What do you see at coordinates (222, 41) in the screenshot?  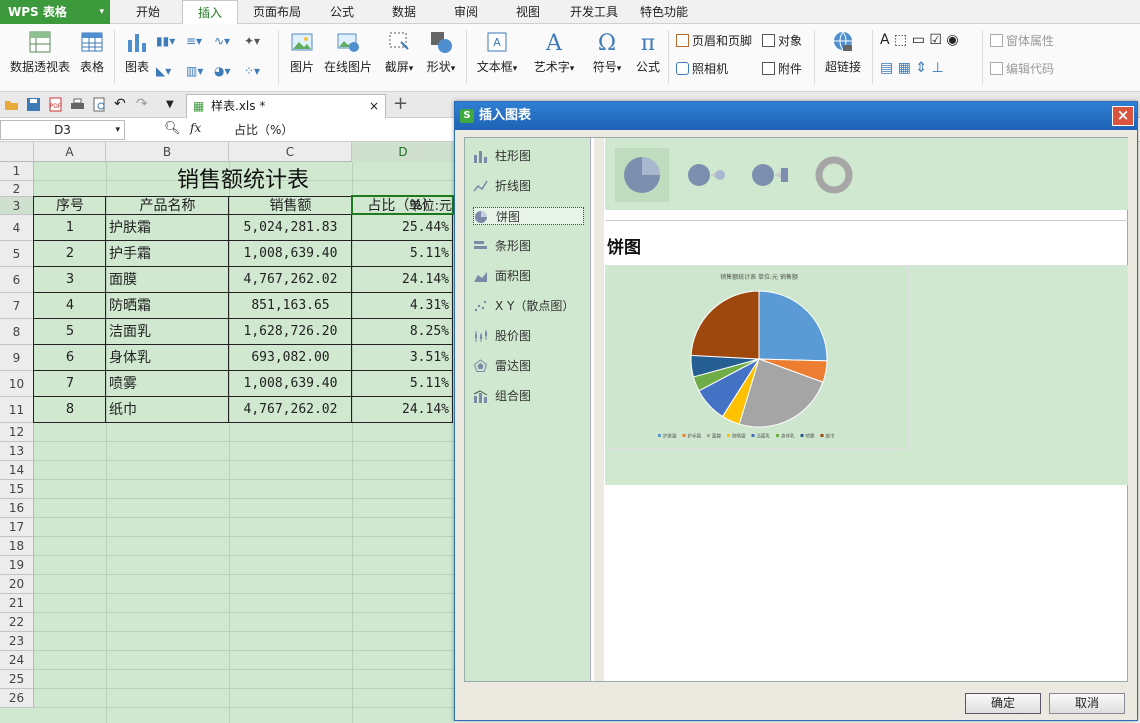 I see `line-chart-dropdown: ∿▾` at bounding box center [222, 41].